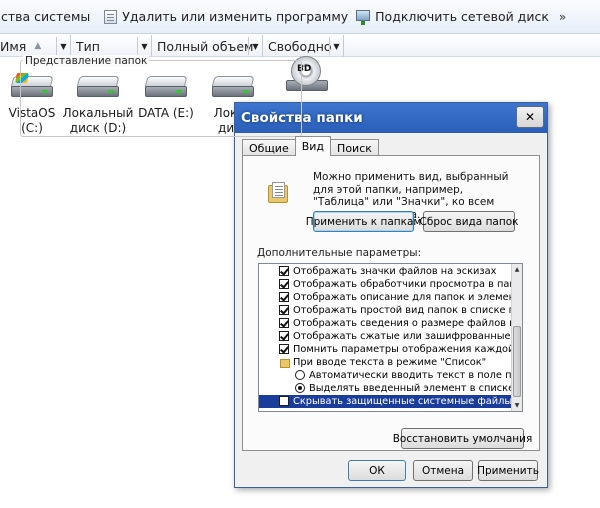 Image resolution: width=600 pixels, height=508 pixels. I want to click on folder-views-group-title: Представление папок, so click(86, 61).